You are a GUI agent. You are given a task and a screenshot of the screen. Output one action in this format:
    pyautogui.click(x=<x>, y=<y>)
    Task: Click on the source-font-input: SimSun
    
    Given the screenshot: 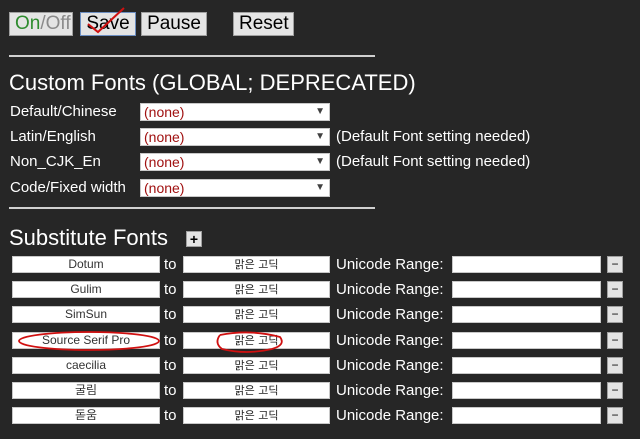 What is the action you would take?
    pyautogui.click(x=86, y=314)
    